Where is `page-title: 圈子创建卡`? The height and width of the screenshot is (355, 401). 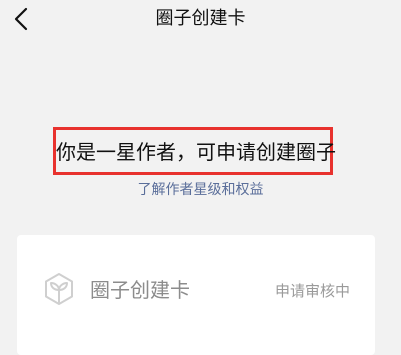 page-title: 圈子创建卡 is located at coordinates (200, 18).